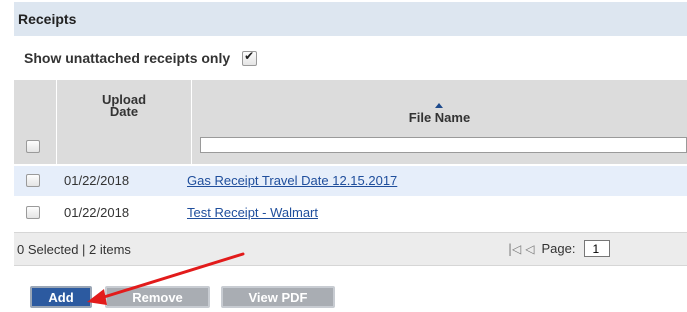 The height and width of the screenshot is (312, 687). What do you see at coordinates (514, 249) in the screenshot?
I see `first-page-icon: |◁` at bounding box center [514, 249].